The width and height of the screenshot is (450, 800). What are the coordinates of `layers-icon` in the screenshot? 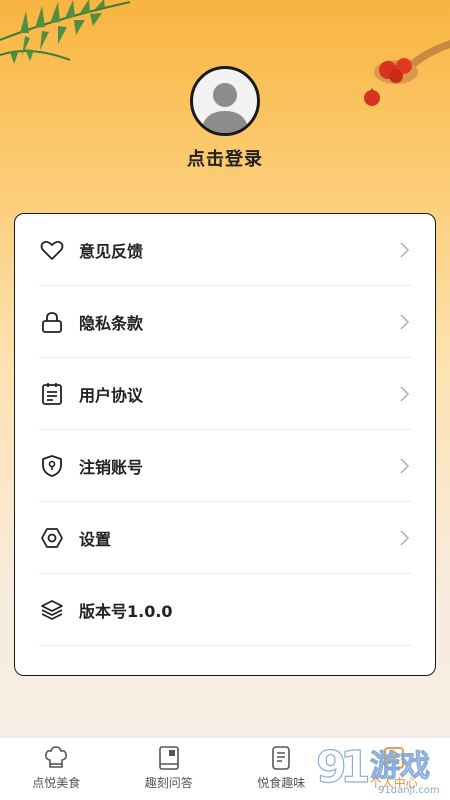 It's located at (52, 610).